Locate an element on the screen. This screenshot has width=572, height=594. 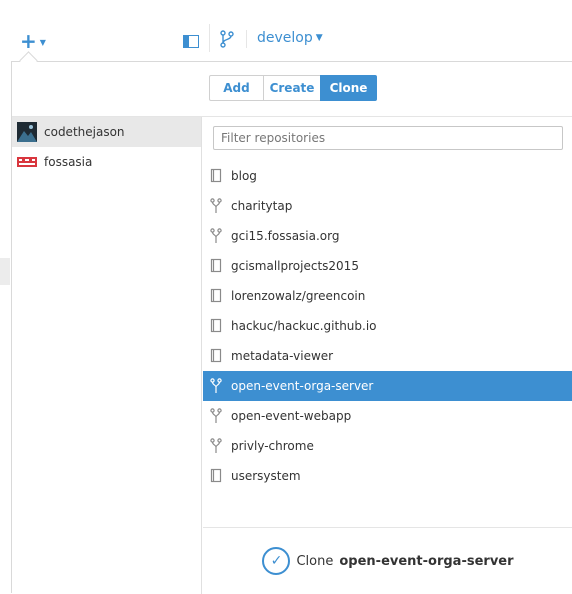
clone-footer: ✓ Clone open-event-orga-server is located at coordinates (387, 561).